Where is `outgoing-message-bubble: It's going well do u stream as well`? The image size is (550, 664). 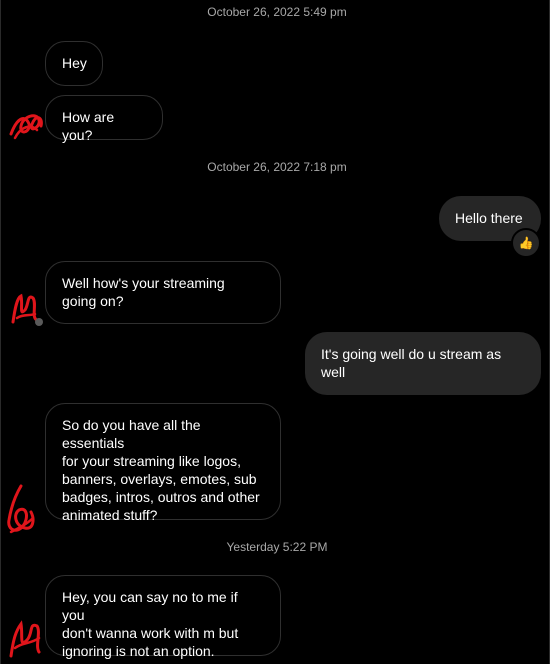
outgoing-message-bubble: It's going well do u stream as well is located at coordinates (423, 363).